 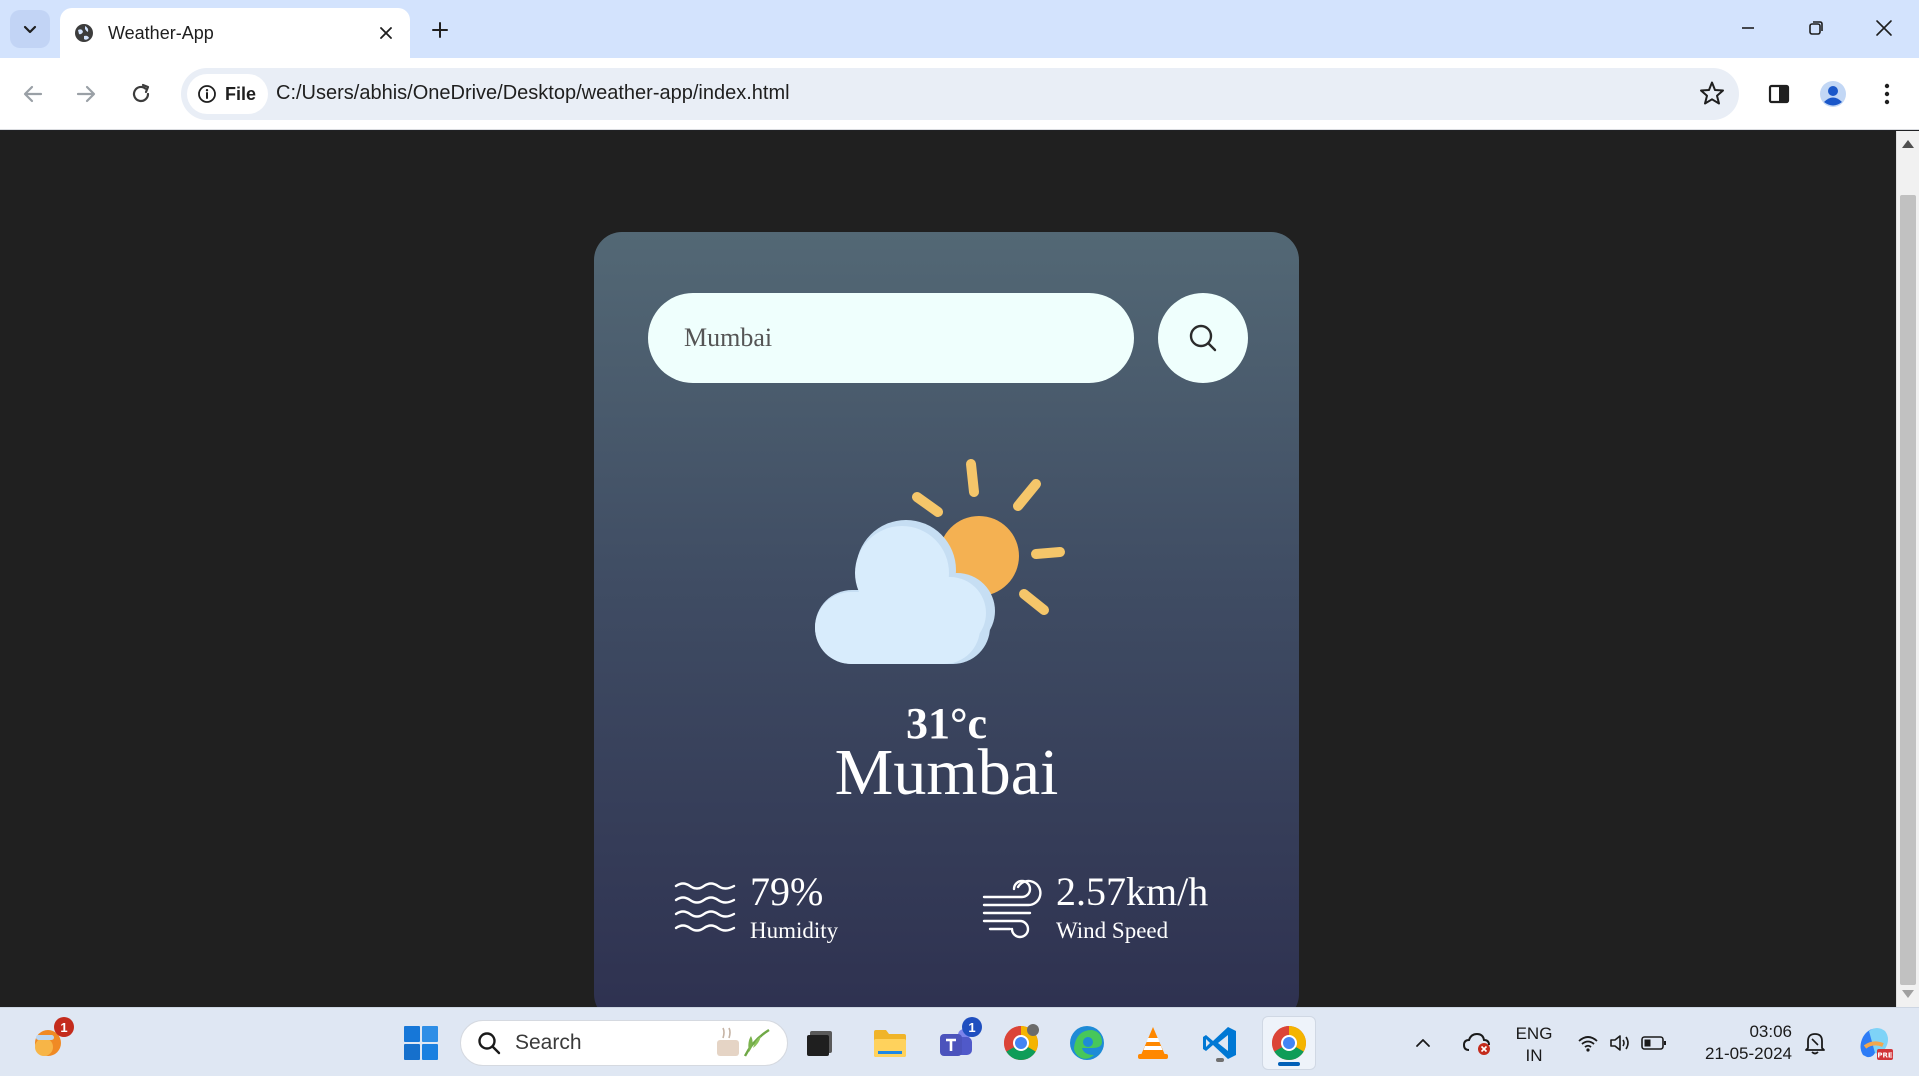 I want to click on humidity-value: 79%, so click(x=787, y=891).